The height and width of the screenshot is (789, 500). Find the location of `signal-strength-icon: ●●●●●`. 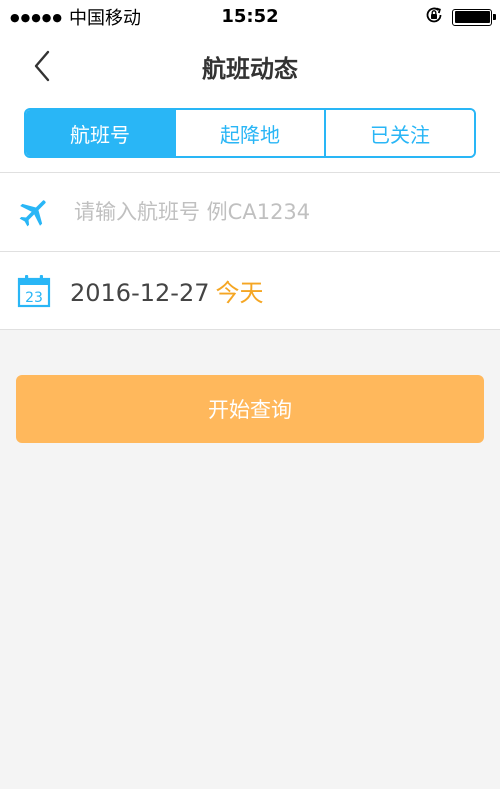

signal-strength-icon: ●●●●● is located at coordinates (36, 17).